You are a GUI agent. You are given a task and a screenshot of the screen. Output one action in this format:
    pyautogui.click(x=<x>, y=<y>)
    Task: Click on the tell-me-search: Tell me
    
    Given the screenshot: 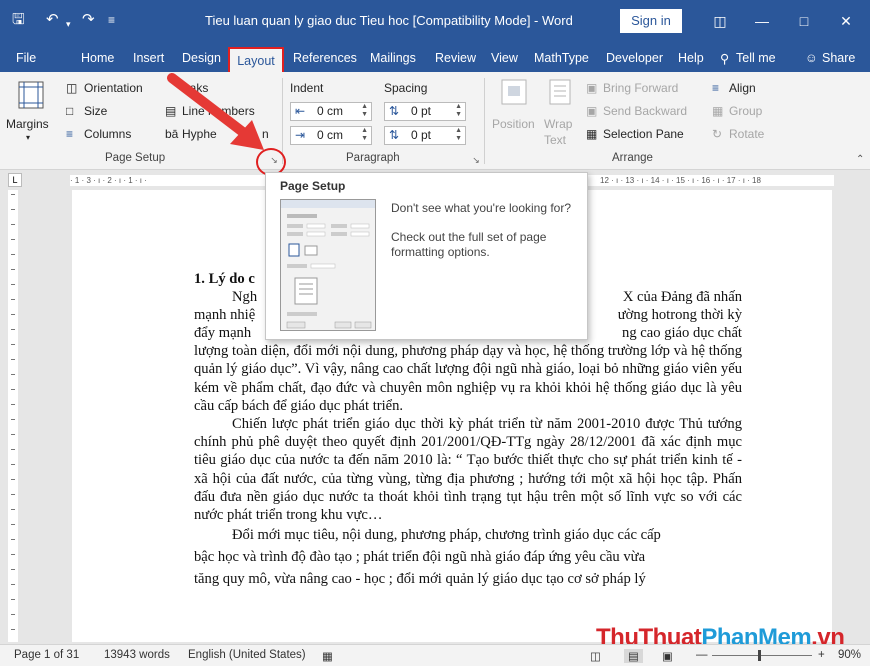 What is the action you would take?
    pyautogui.click(x=756, y=58)
    